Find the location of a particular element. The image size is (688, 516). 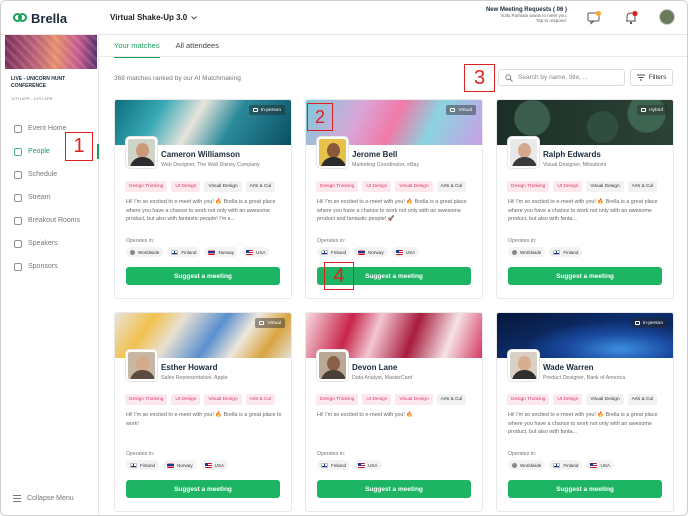

sidebar-item-speakers: Speakers is located at coordinates (50, 243).